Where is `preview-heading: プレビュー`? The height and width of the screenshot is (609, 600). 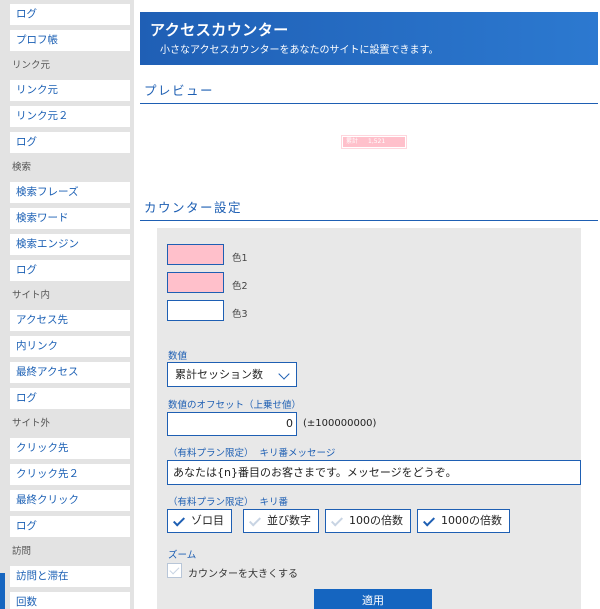
preview-heading: プレビュー is located at coordinates (369, 92).